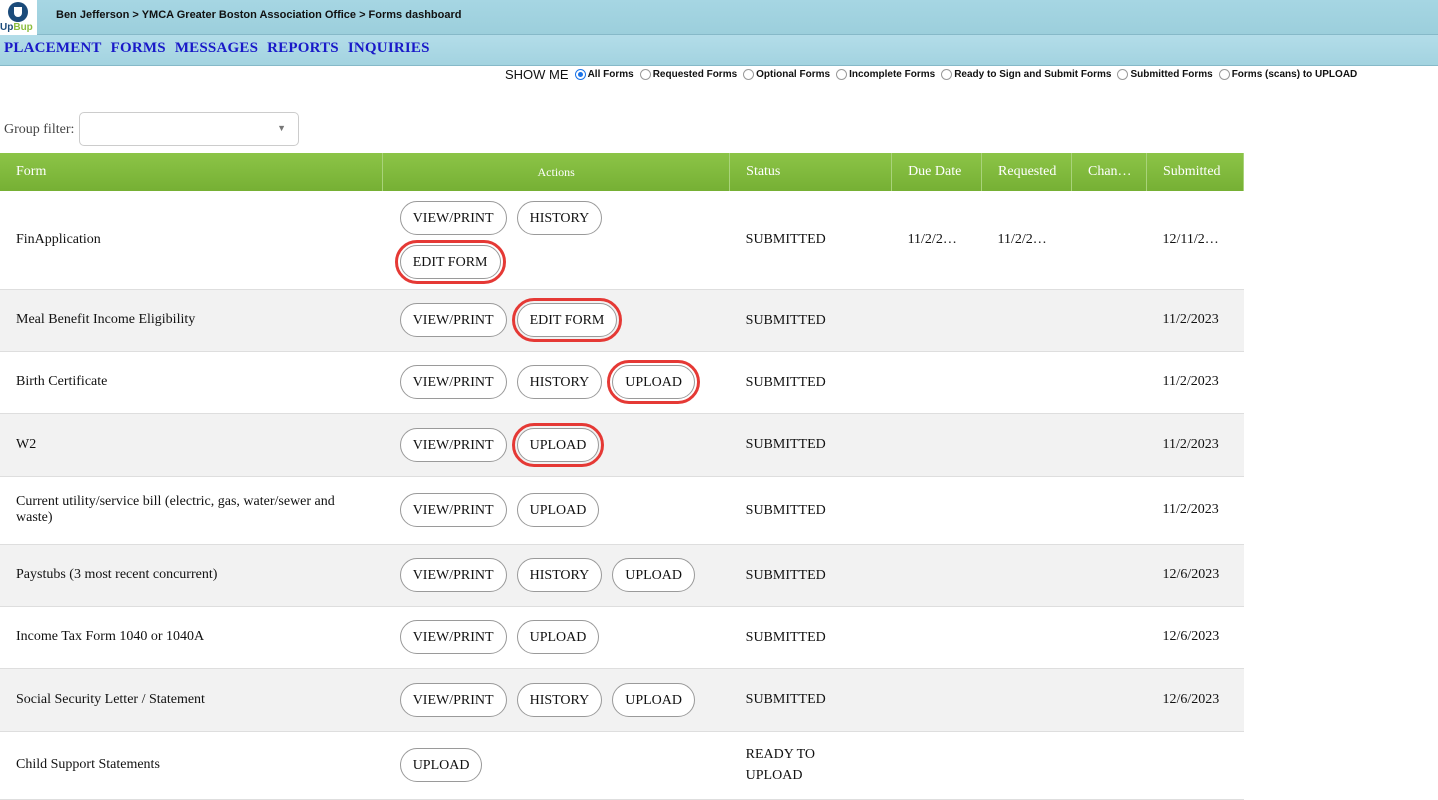 This screenshot has height=800, width=1438. I want to click on logo-icon, so click(18, 12).